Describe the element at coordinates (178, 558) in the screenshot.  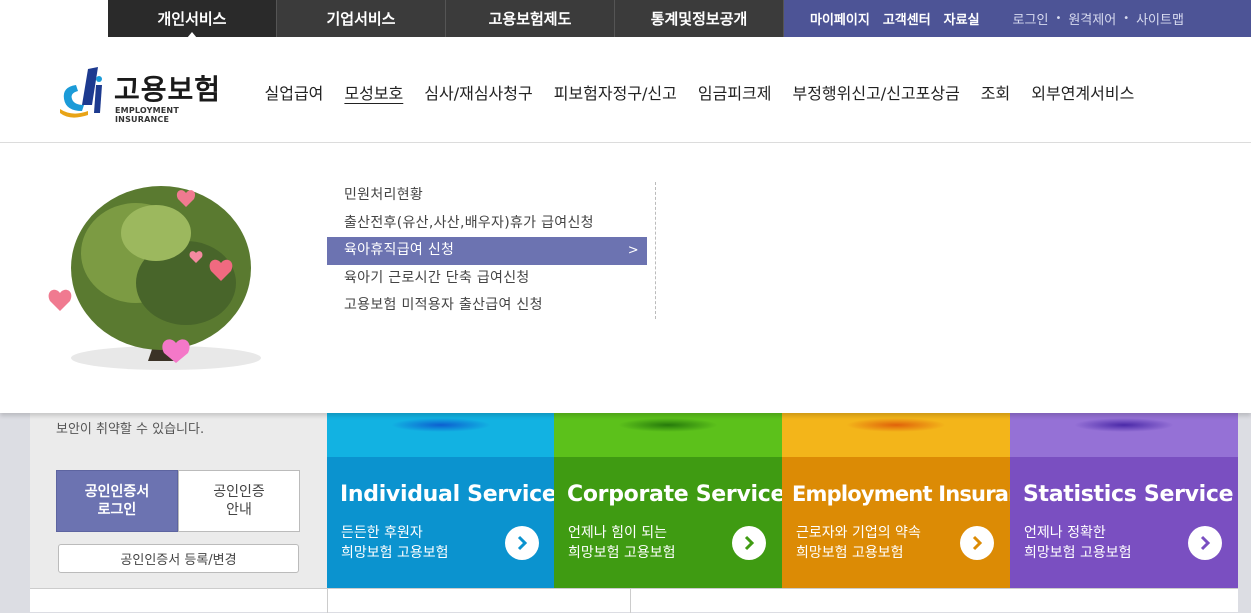
I see `cert-register-button: 공인인증서 등록/변경` at that location.